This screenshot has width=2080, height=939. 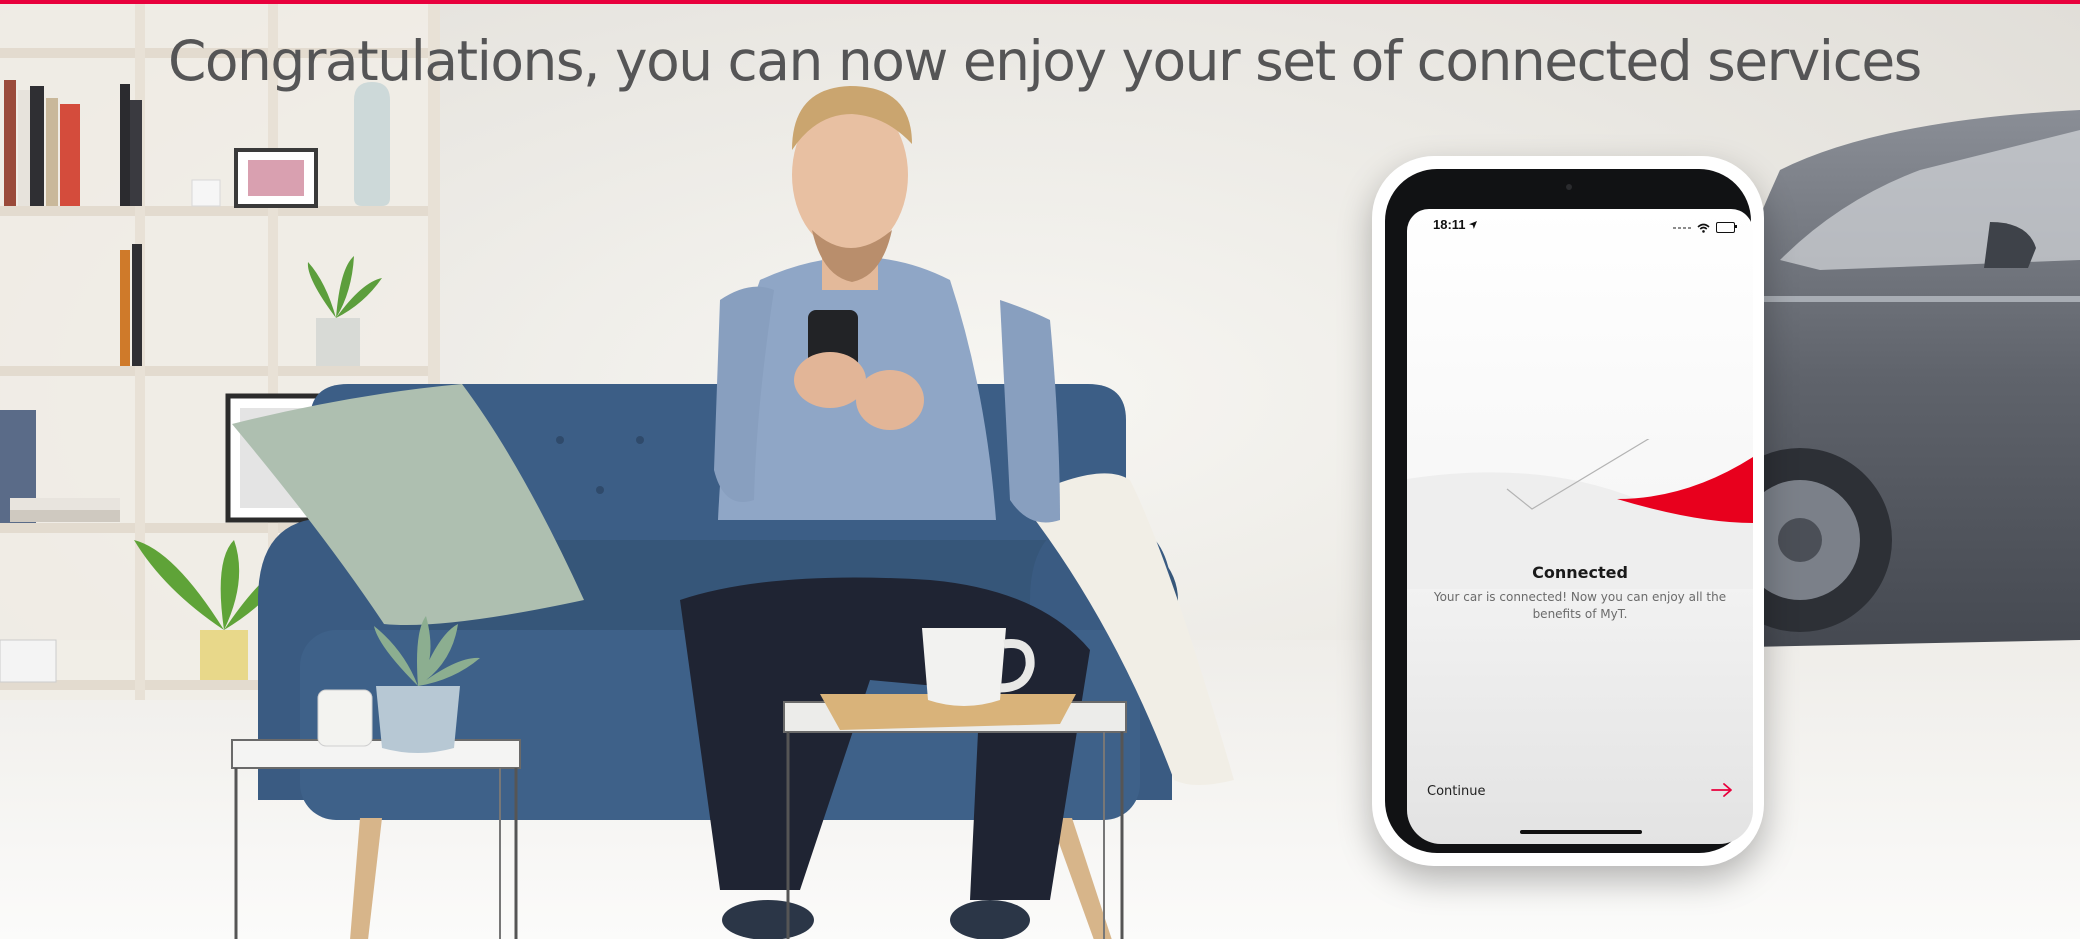 I want to click on home-indicator, so click(x=1581, y=832).